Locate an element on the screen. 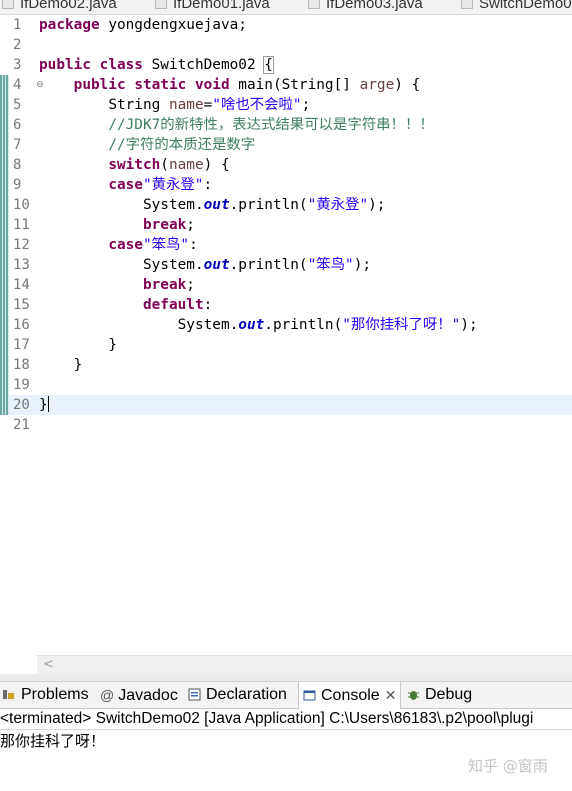  javadoc-icon: @ is located at coordinates (107, 695).